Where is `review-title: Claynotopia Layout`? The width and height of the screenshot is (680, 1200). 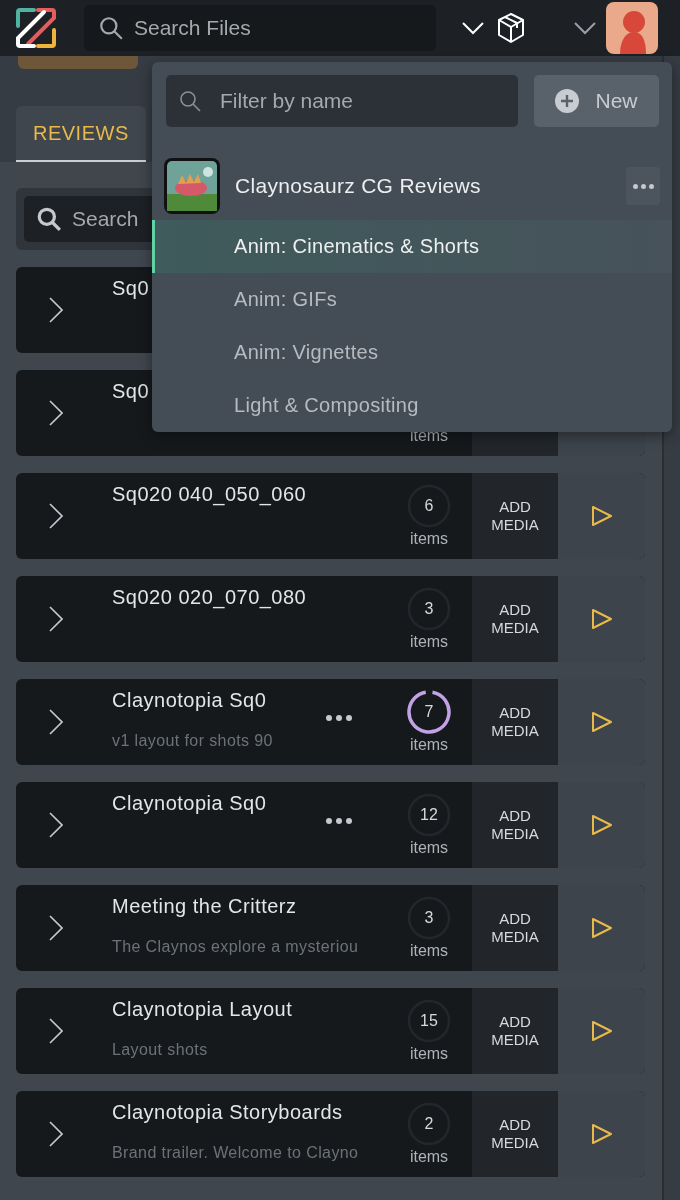 review-title: Claynotopia Layout is located at coordinates (202, 1009).